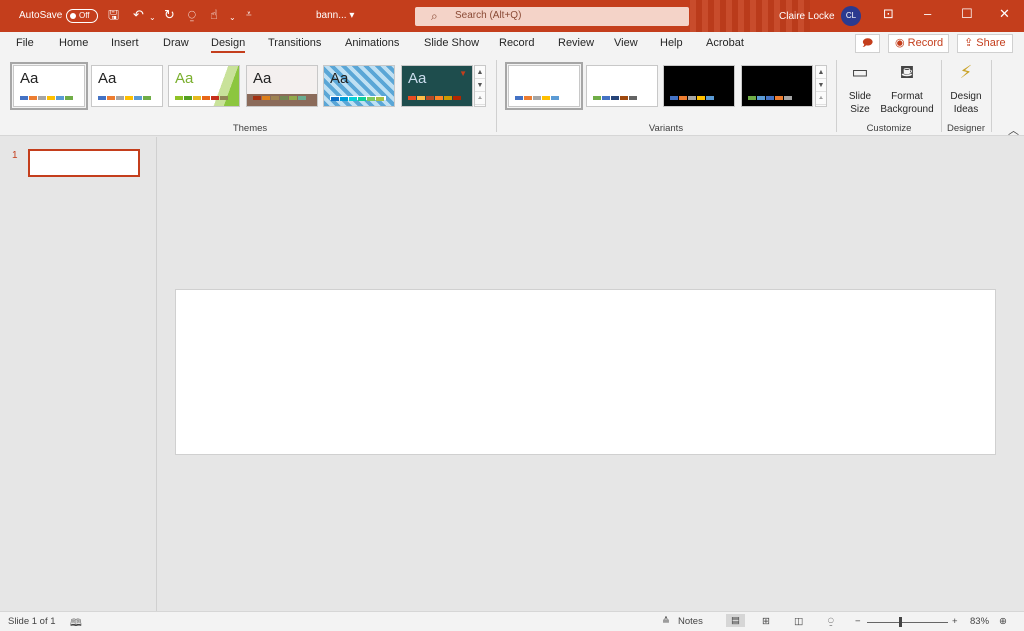 Image resolution: width=1024 pixels, height=631 pixels. Describe the element at coordinates (851, 16) in the screenshot. I see `avatar: CL` at that location.